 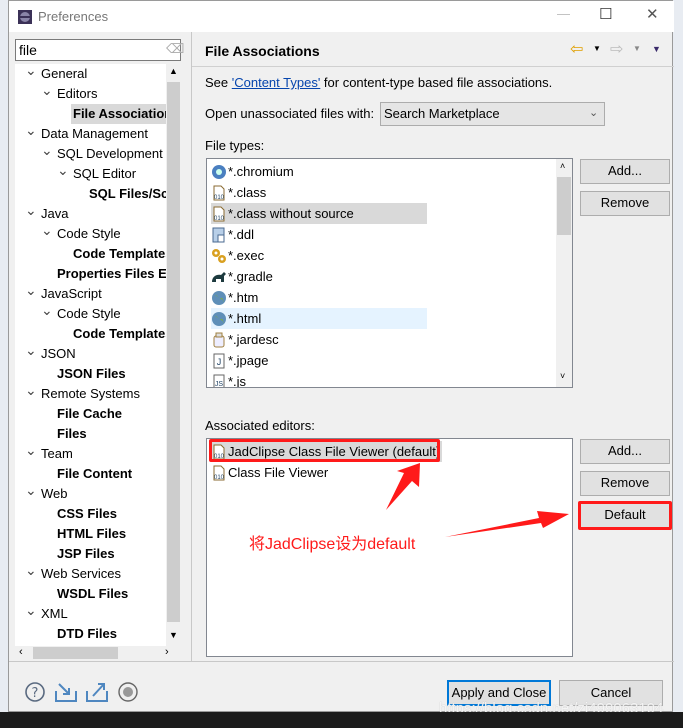 I want to click on tree-item: Java, so click(x=54, y=214).